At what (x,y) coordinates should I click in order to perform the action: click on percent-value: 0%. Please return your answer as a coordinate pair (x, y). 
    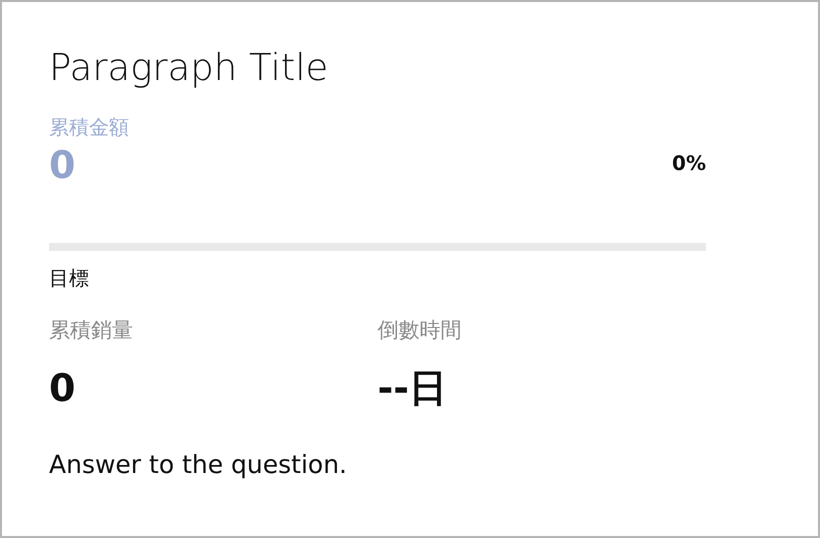
    Looking at the image, I should click on (689, 163).